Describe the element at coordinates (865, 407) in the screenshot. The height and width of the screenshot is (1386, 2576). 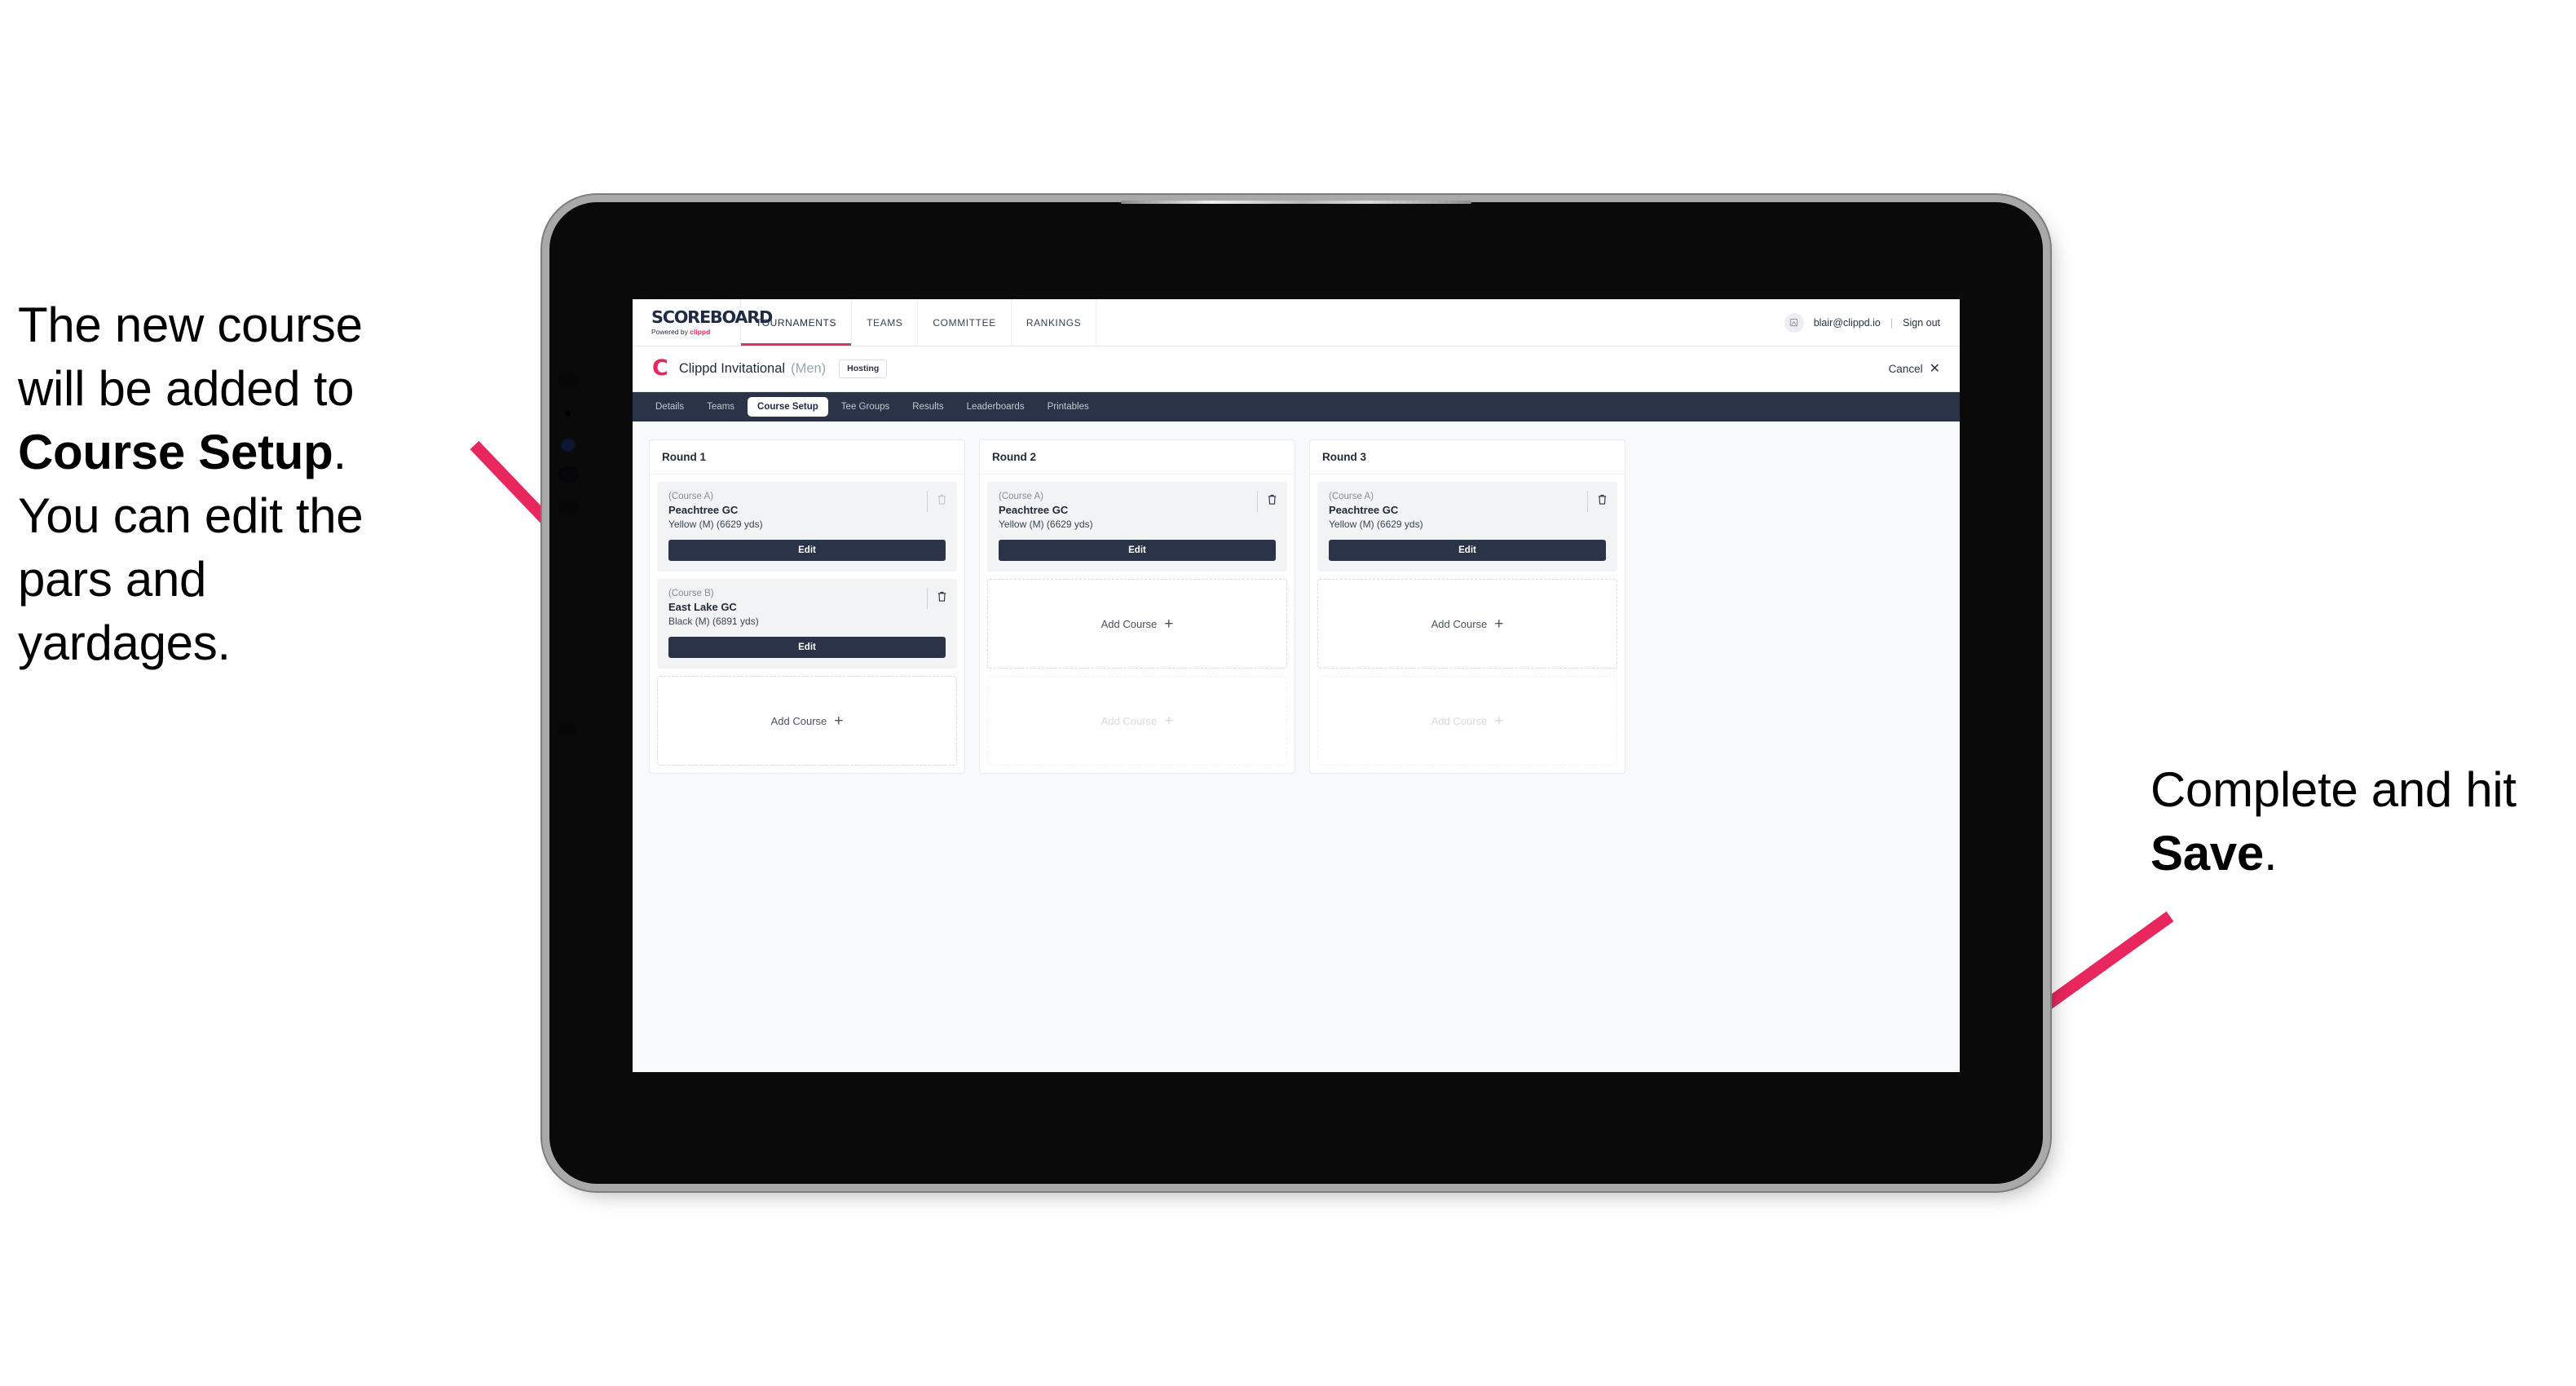
I see `tab-tee-groups: Tee Groups` at that location.